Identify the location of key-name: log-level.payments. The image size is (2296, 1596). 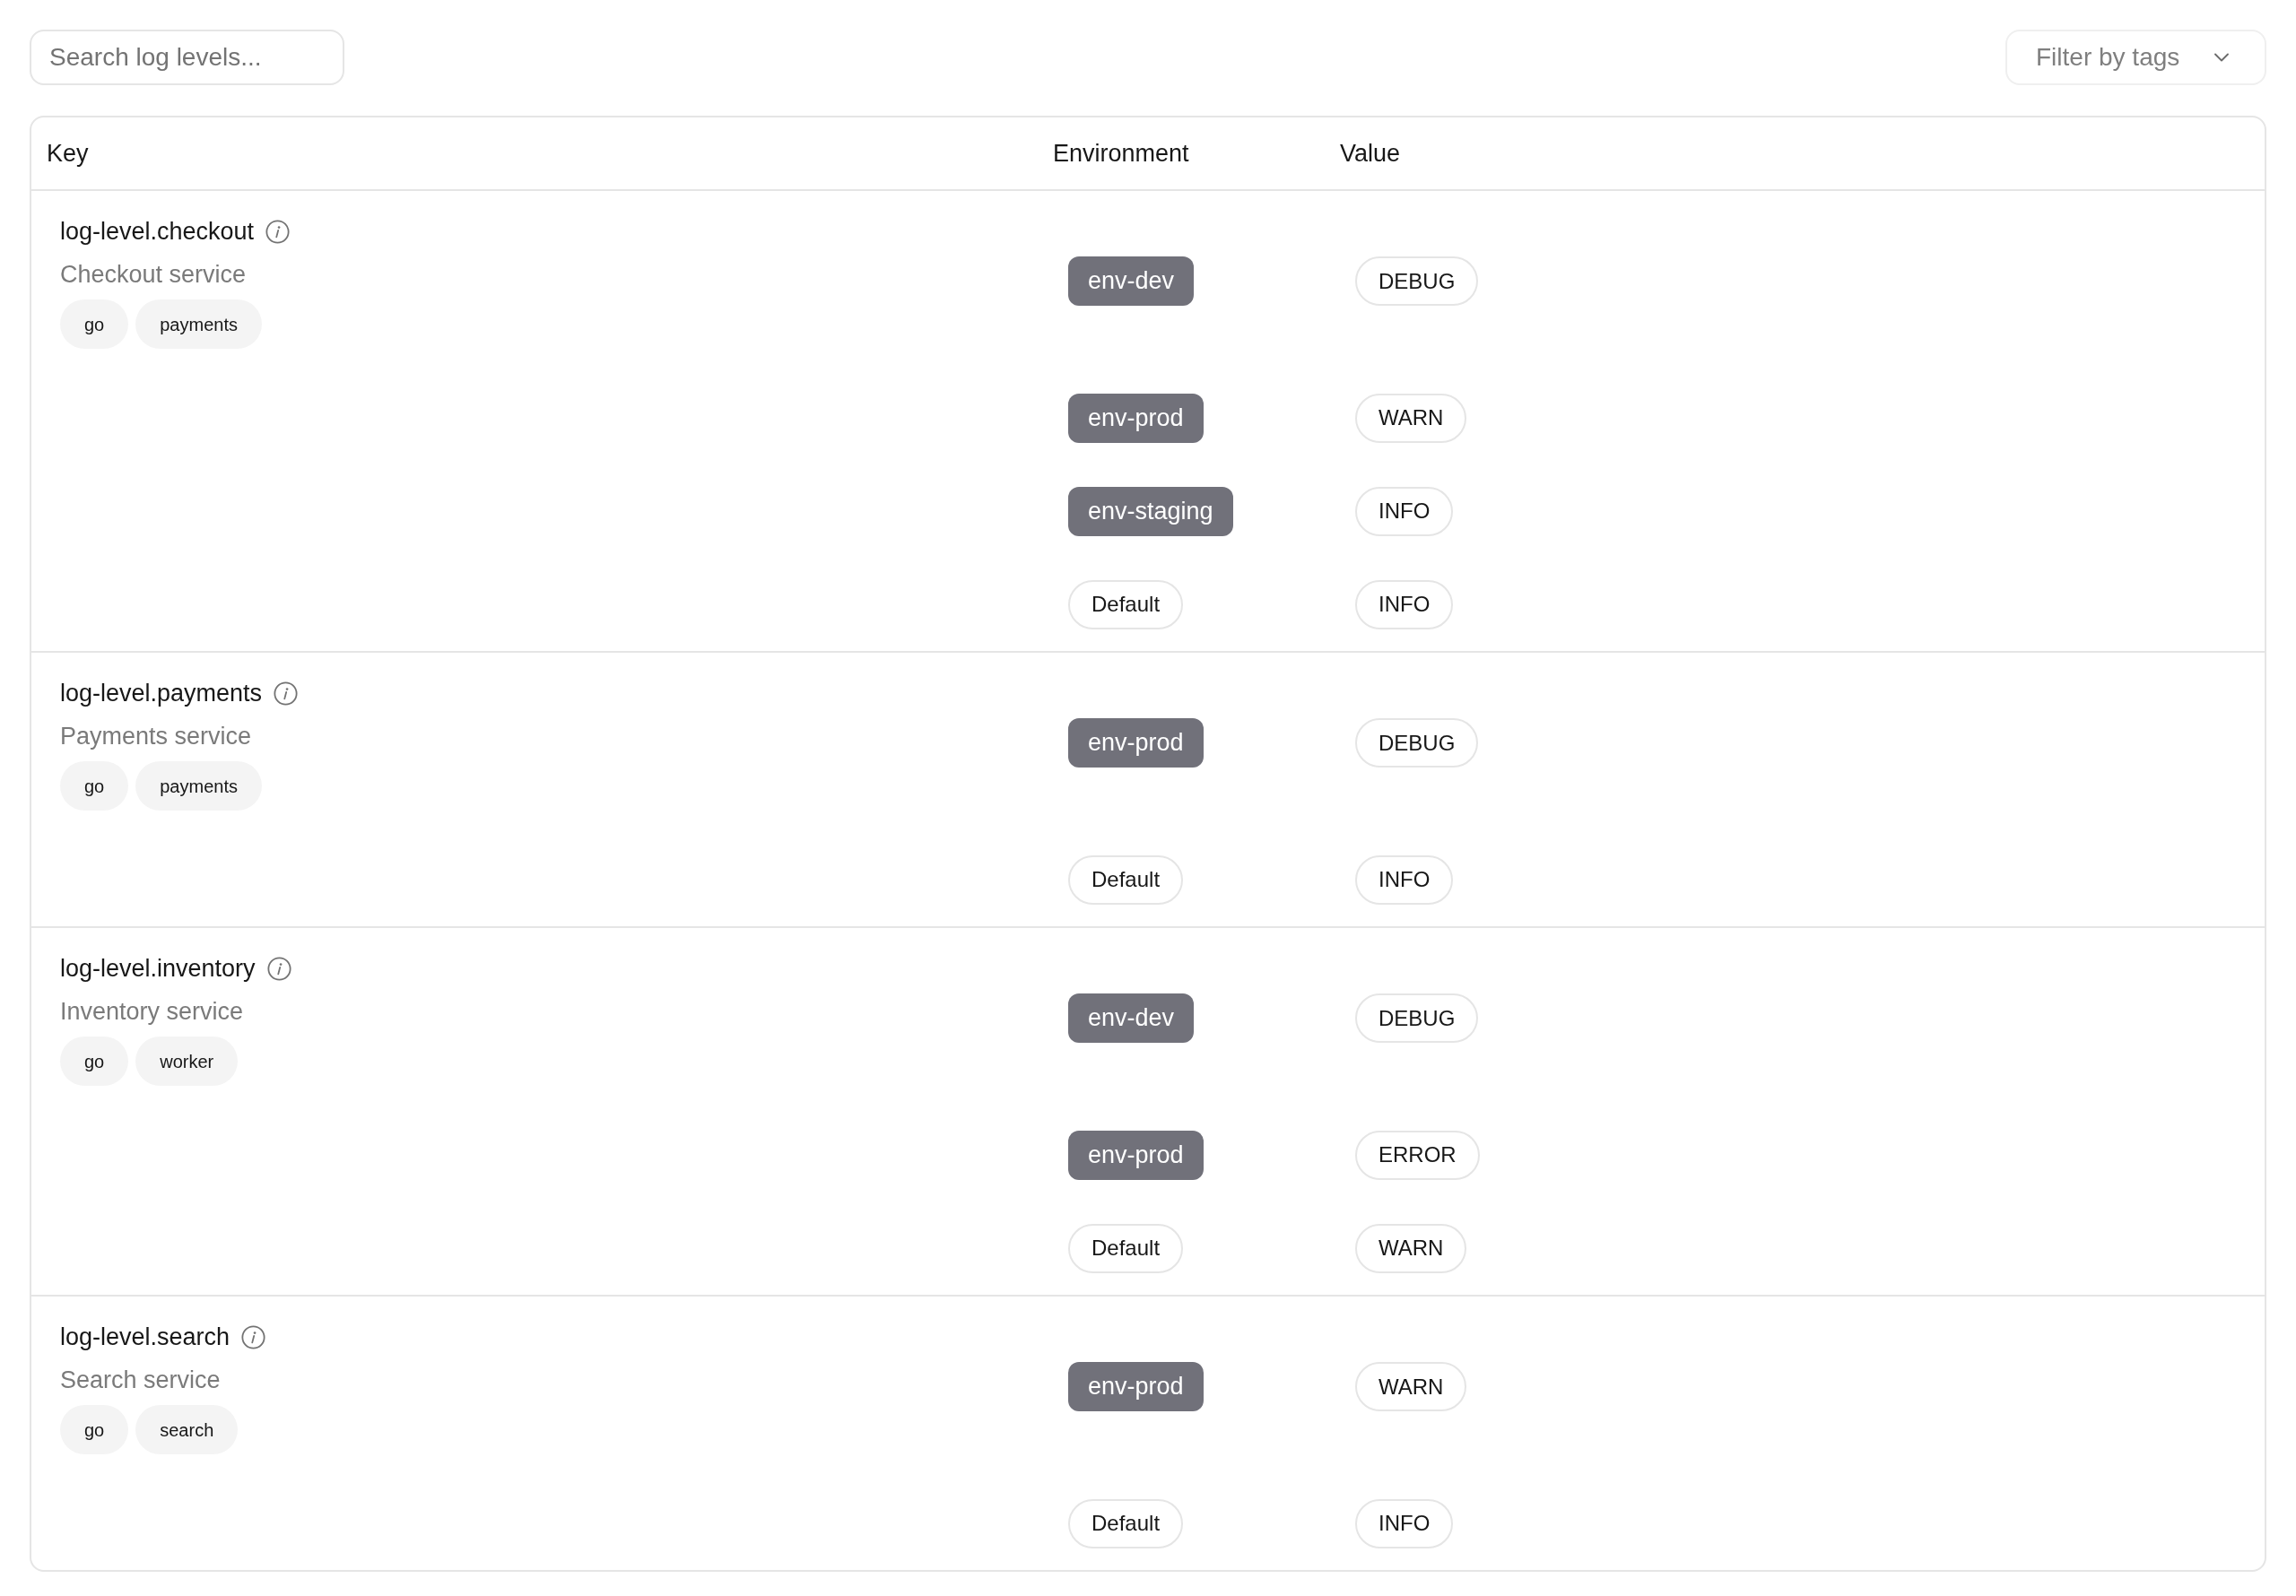
(161, 693).